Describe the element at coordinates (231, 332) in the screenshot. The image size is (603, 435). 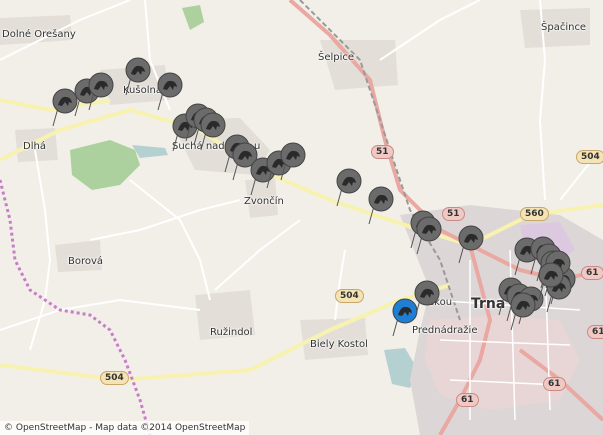
I see `place-label: Ružindol` at that location.